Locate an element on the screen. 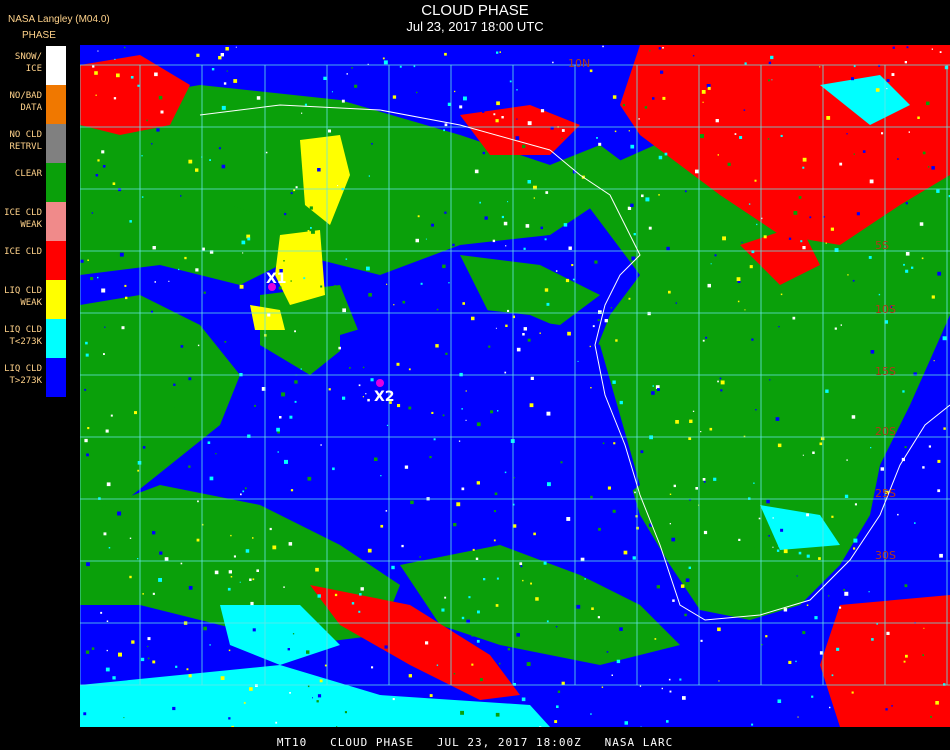  legend-label: ICE CLD WEAK is located at coordinates (23, 219).